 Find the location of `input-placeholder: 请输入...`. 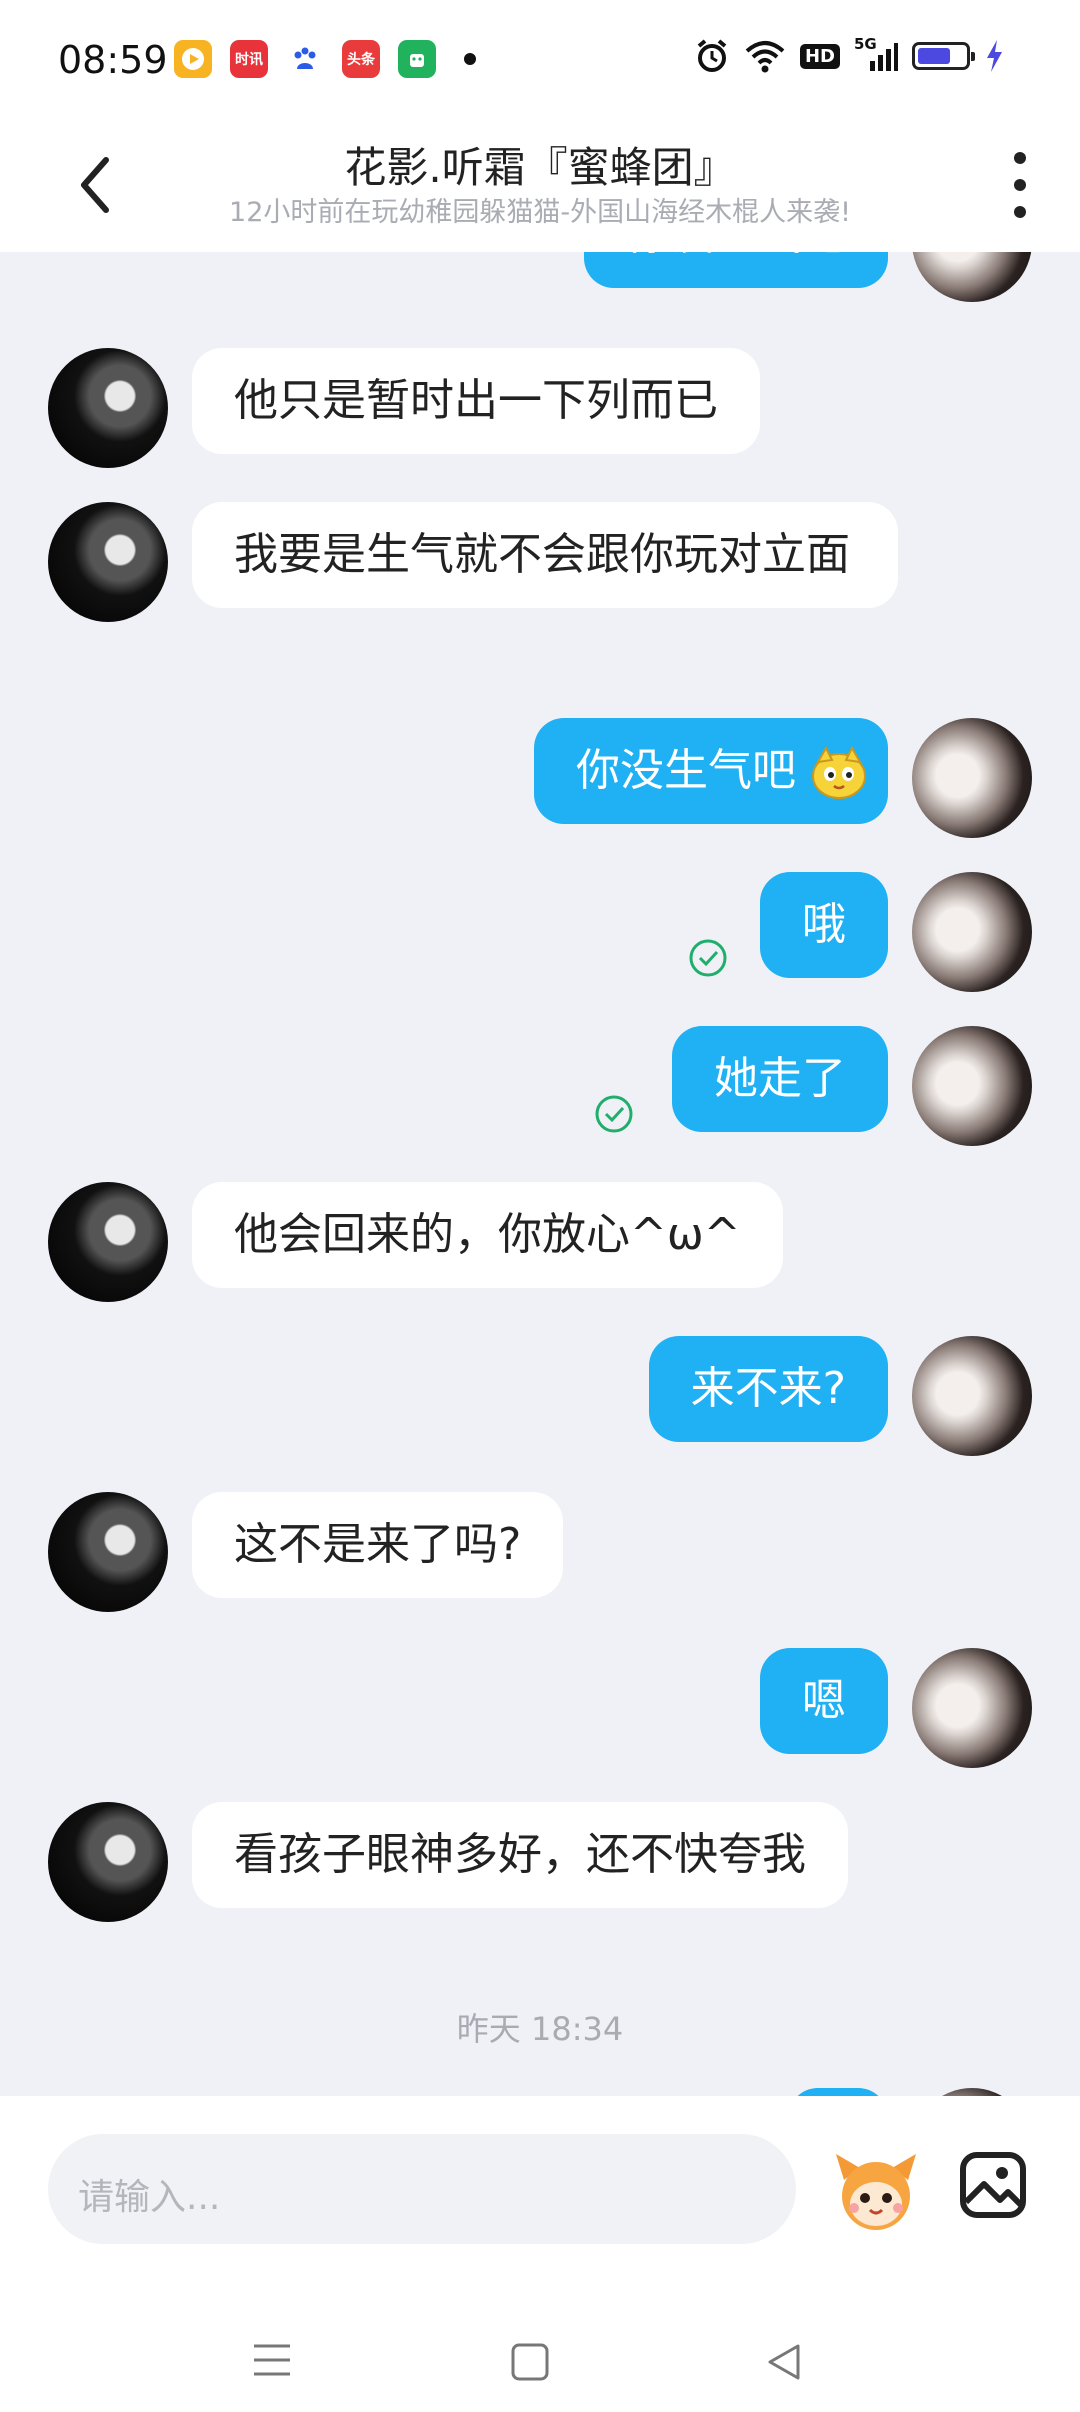

input-placeholder: 请输入... is located at coordinates (149, 2197).